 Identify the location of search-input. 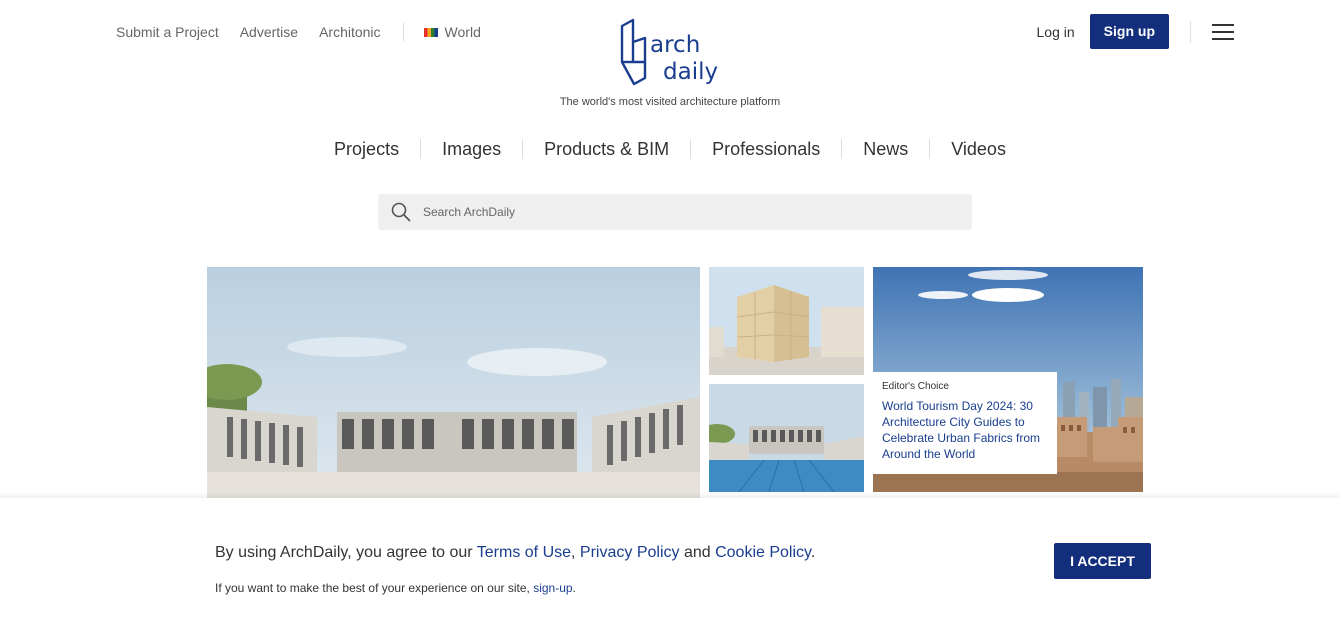
(683, 212).